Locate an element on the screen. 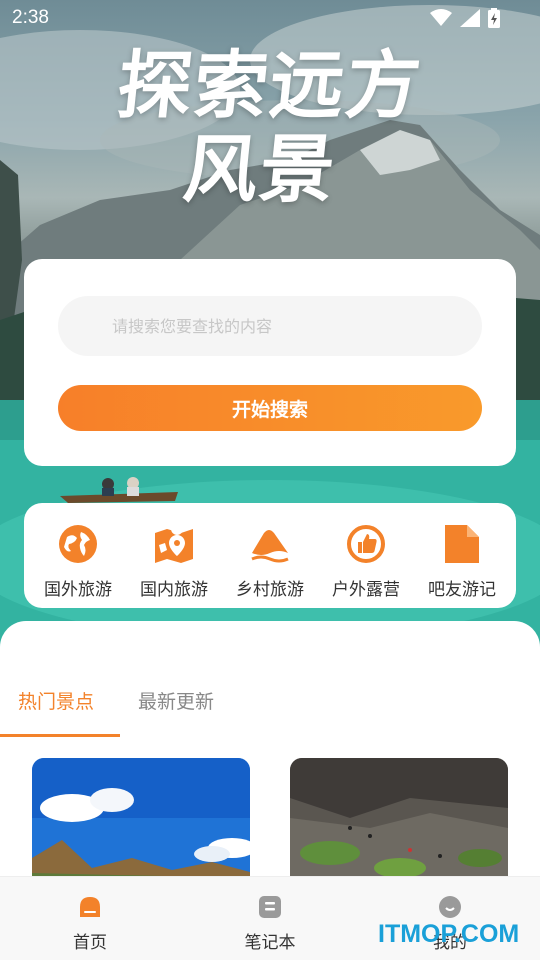 The width and height of the screenshot is (540, 960). category-item-travel-notes: 吧友游记 is located at coordinates (462, 555).